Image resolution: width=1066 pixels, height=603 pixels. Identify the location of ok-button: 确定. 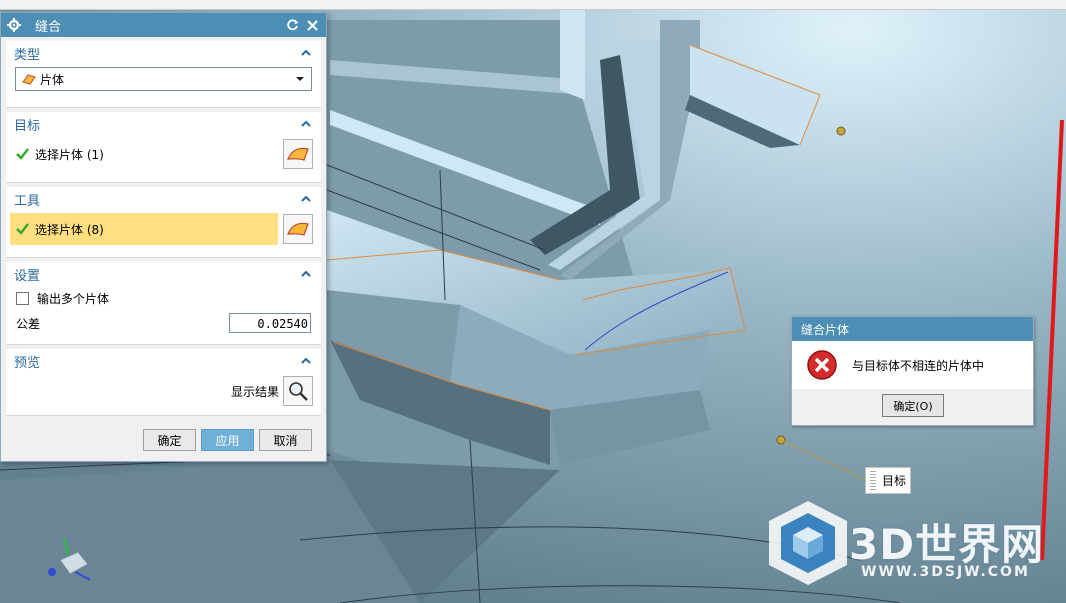
(169, 440).